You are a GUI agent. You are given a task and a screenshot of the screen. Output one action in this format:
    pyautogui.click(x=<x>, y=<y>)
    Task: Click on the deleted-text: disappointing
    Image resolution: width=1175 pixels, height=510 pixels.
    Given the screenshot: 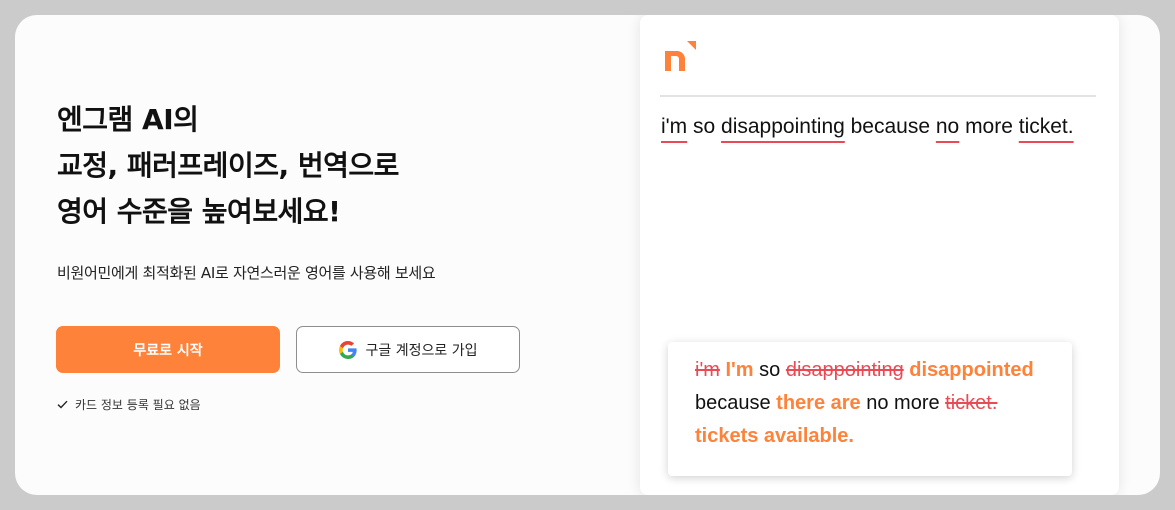 What is the action you would take?
    pyautogui.click(x=844, y=370)
    